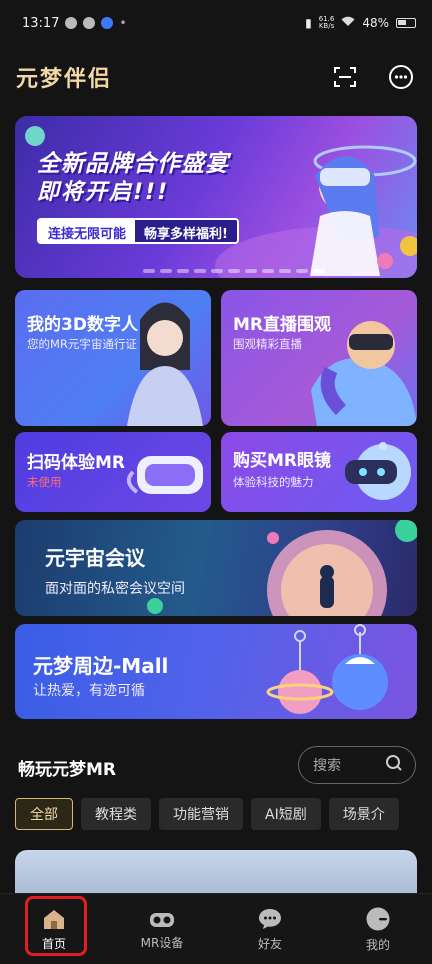  What do you see at coordinates (41, 23) in the screenshot?
I see `status-time: 13:17` at bounding box center [41, 23].